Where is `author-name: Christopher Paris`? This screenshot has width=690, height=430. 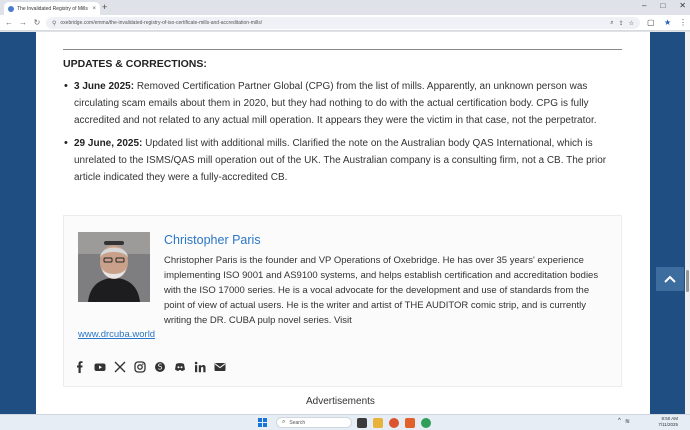 author-name: Christopher Paris is located at coordinates (212, 240).